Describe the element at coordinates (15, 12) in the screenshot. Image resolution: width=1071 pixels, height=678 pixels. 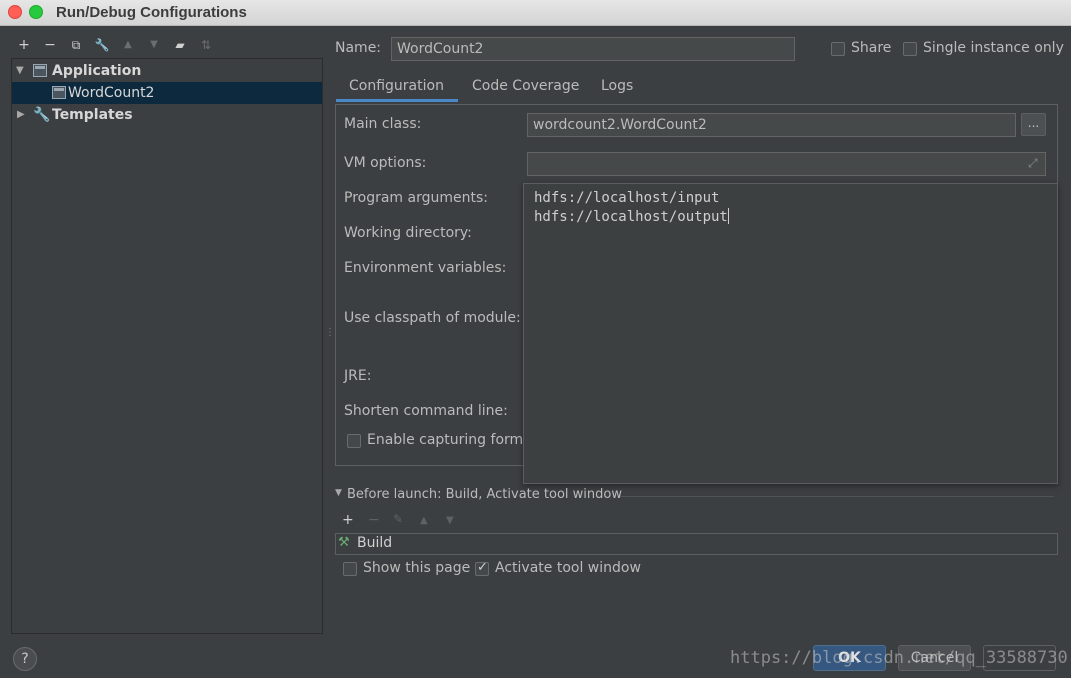
I see `close-window-button` at that location.